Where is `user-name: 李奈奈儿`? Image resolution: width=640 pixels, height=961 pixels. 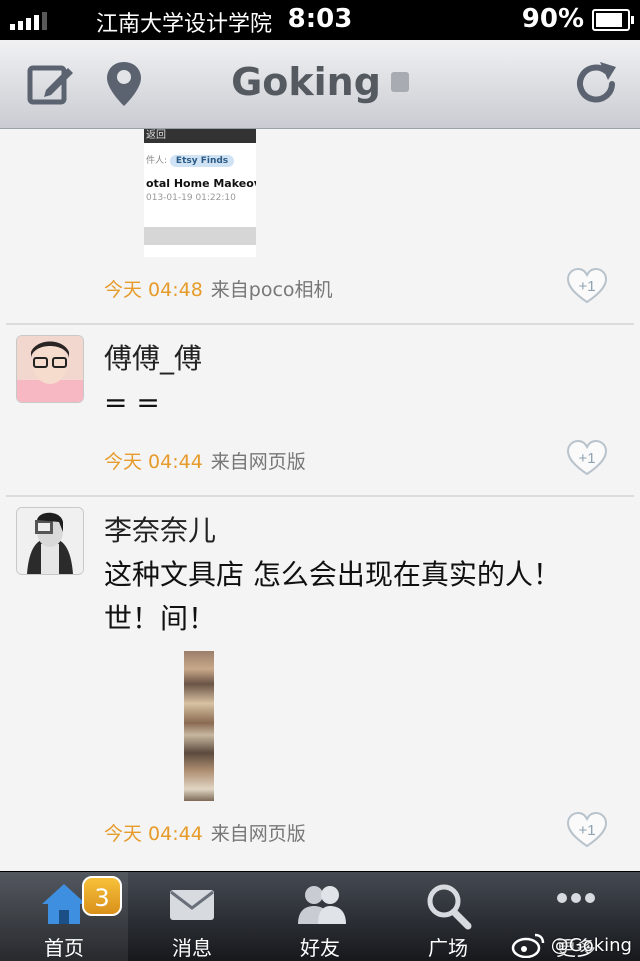 user-name: 李奈奈儿 is located at coordinates (160, 529).